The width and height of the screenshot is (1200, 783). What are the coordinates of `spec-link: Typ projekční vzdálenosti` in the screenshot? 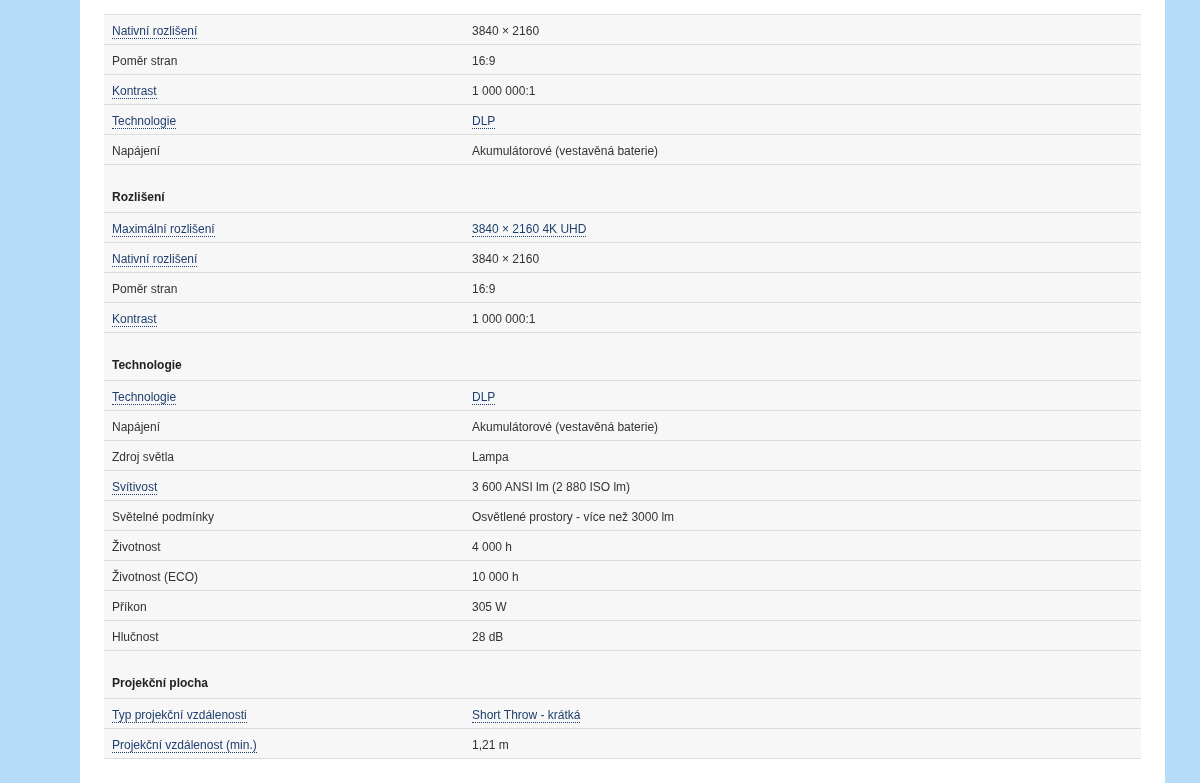 It's located at (179, 715).